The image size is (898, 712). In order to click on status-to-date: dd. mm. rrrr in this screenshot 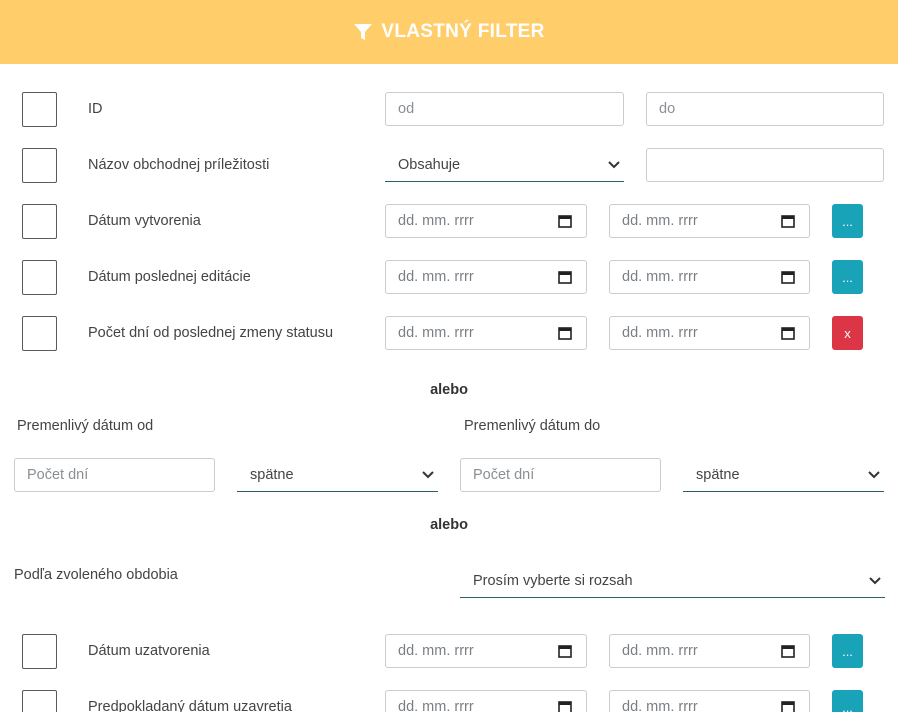, I will do `click(709, 333)`.